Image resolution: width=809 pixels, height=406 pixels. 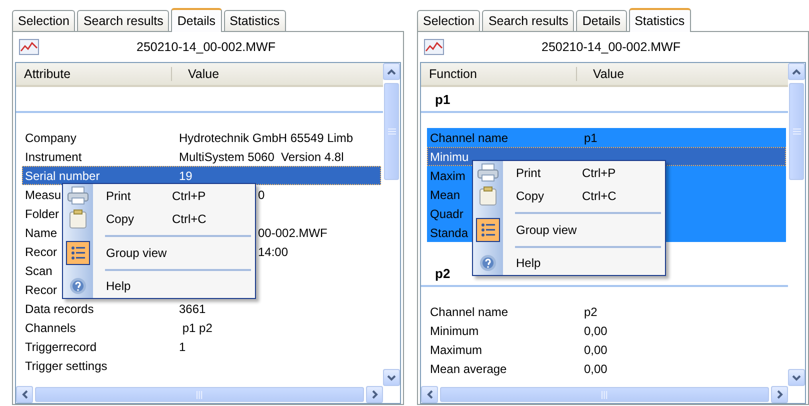 I want to click on shortcut-text: Ctrl+C, so click(x=189, y=219).